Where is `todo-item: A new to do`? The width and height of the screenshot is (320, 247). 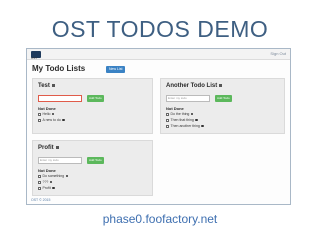 todo-item: A new to do is located at coordinates (51, 120).